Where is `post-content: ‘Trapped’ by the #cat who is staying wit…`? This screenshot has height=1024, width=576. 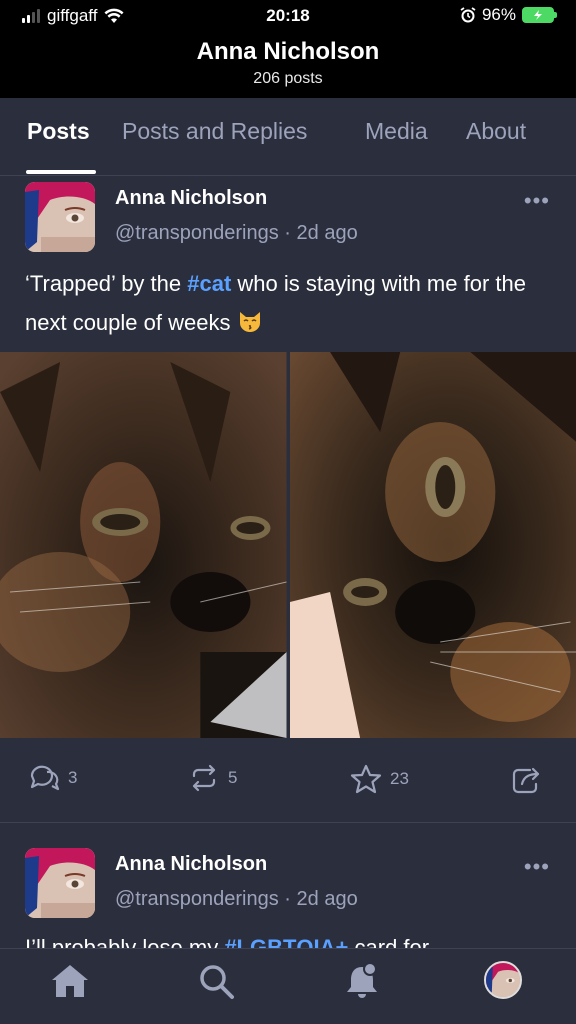 post-content: ‘Trapped’ by the #cat who is staying wit… is located at coordinates (275, 303).